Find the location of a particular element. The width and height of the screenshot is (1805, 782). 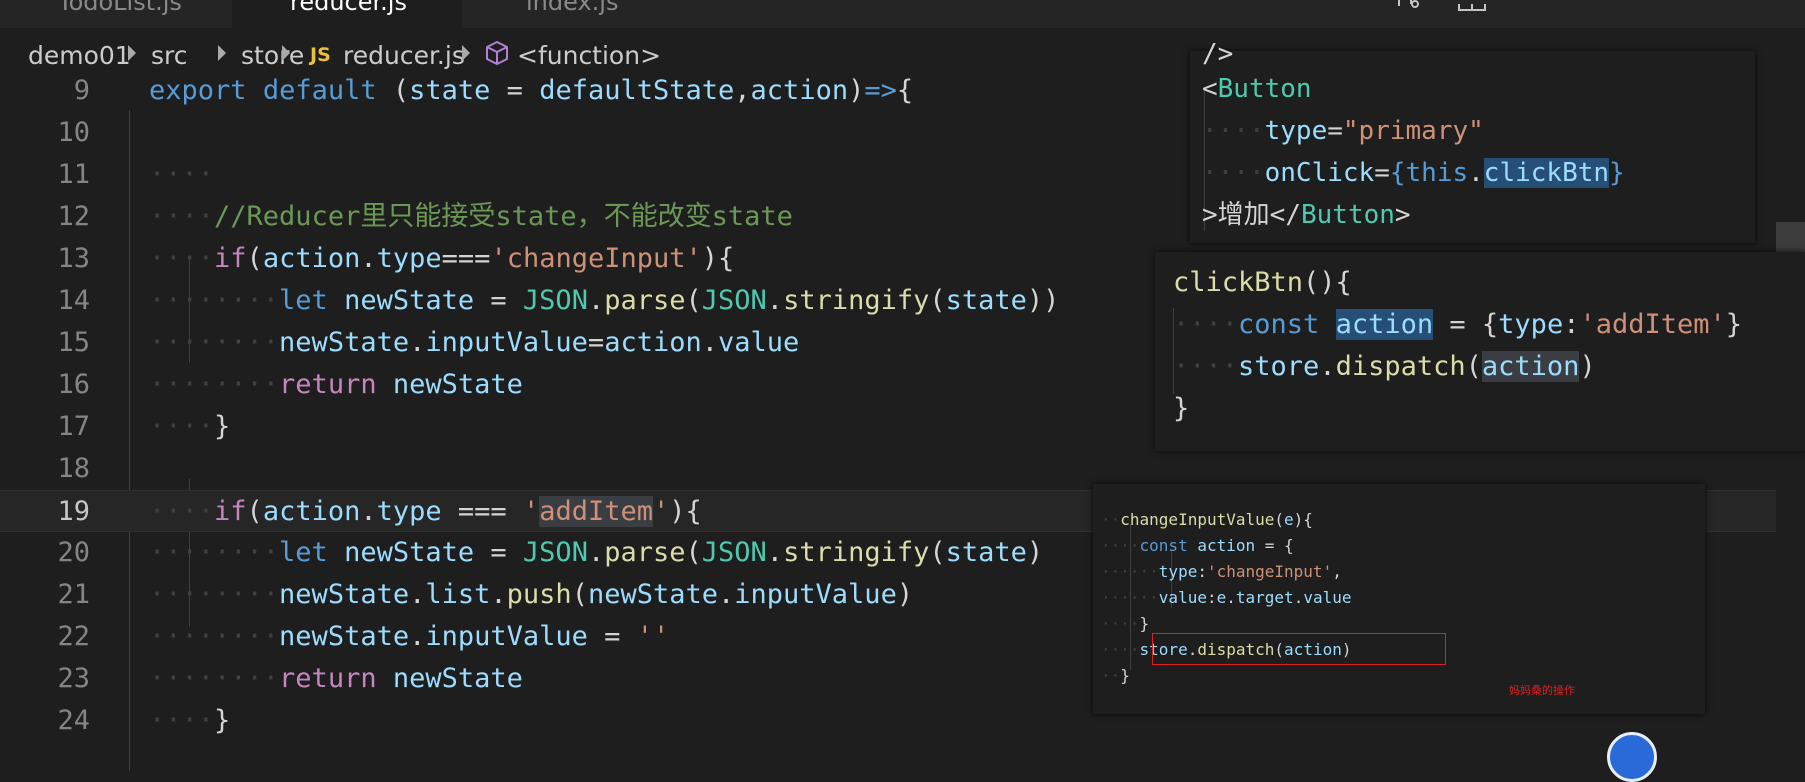

split-compare-icon is located at coordinates (1410, 6).